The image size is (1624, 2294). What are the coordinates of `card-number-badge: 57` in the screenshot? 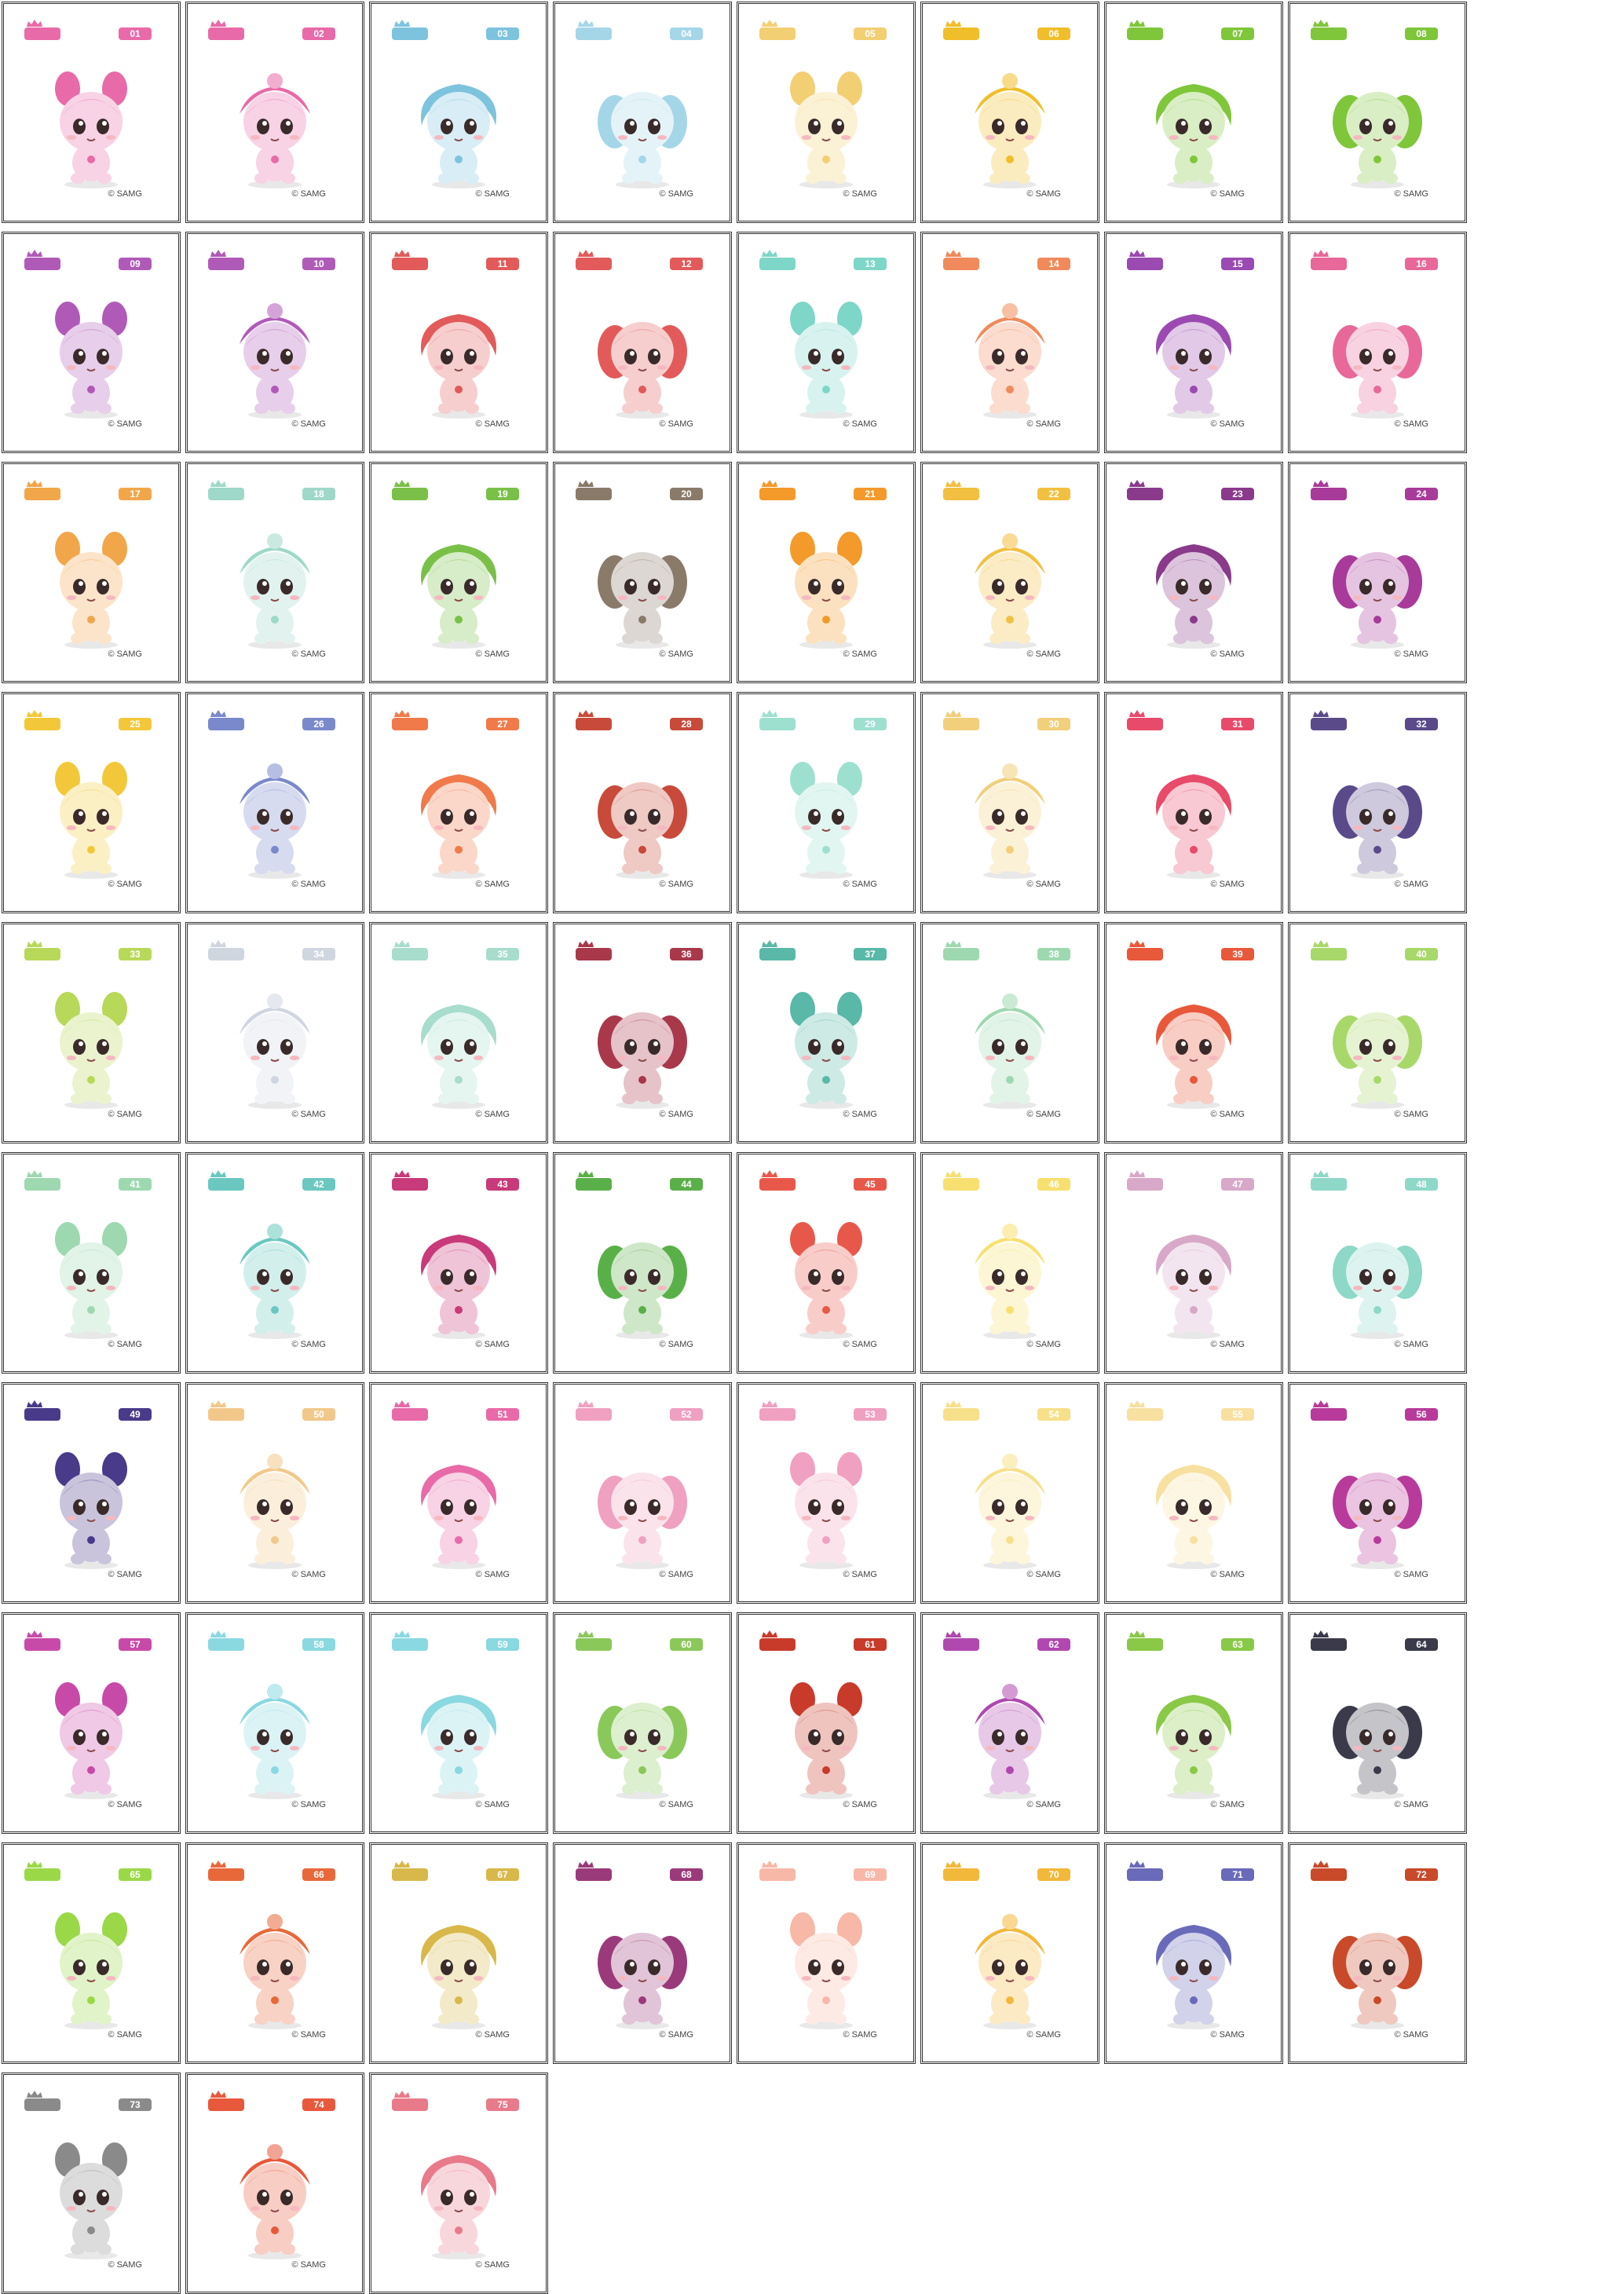 It's located at (135, 1644).